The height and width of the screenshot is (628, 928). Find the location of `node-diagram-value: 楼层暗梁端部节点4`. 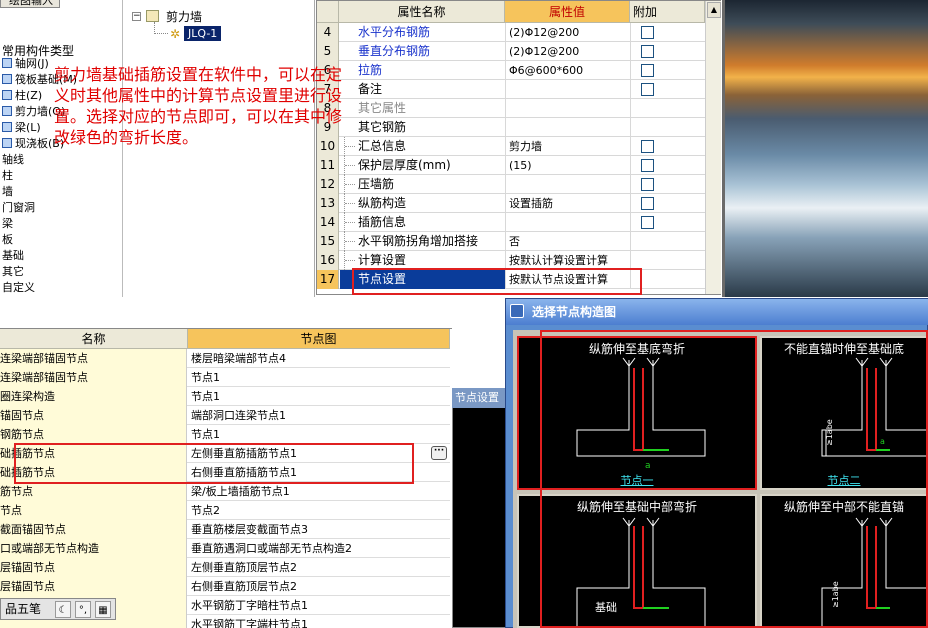

node-diagram-value: 楼层暗梁端部节点4 is located at coordinates (319, 358).